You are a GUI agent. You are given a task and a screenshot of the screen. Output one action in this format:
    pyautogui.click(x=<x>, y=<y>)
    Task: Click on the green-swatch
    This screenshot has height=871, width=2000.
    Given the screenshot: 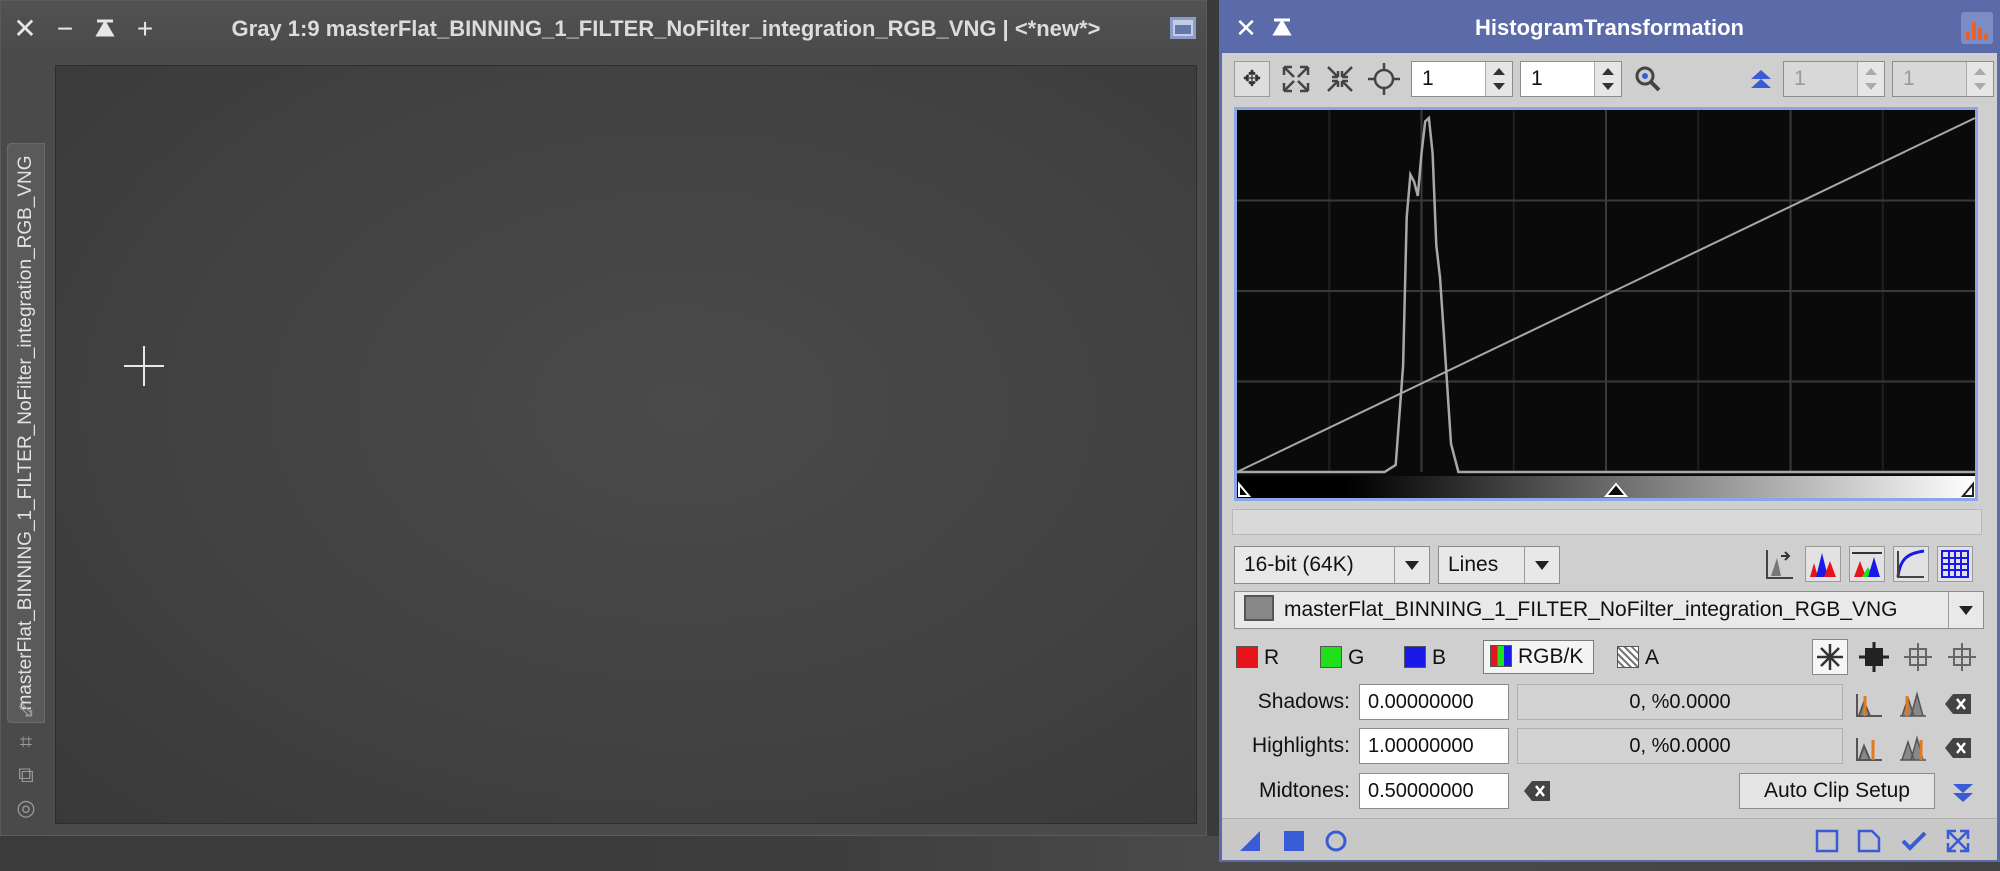 What is the action you would take?
    pyautogui.click(x=1331, y=657)
    